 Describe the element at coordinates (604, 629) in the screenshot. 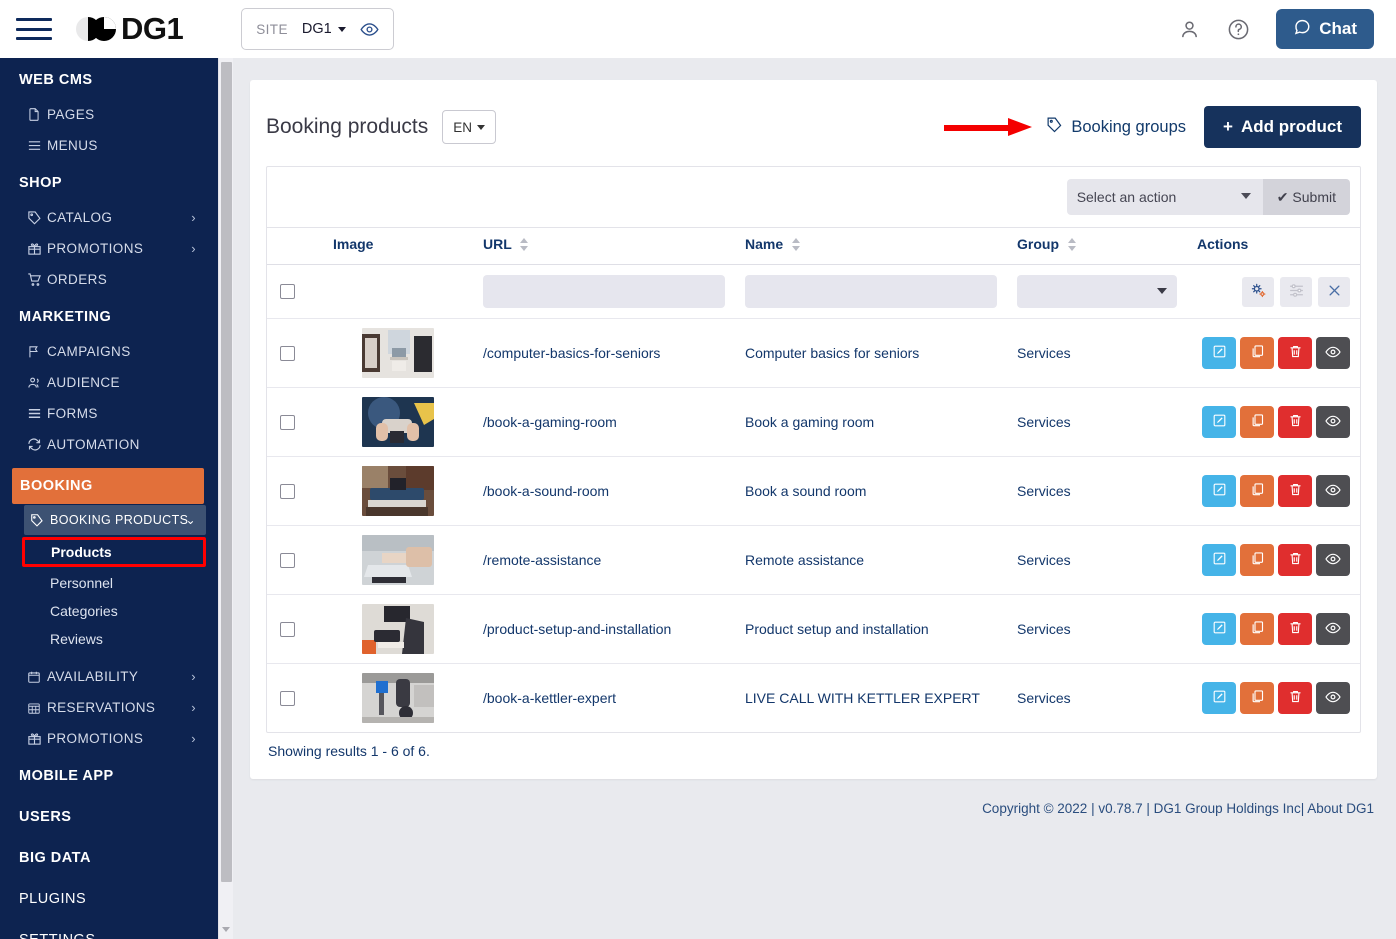

I see `row-url: /product-setup-and-installation` at that location.